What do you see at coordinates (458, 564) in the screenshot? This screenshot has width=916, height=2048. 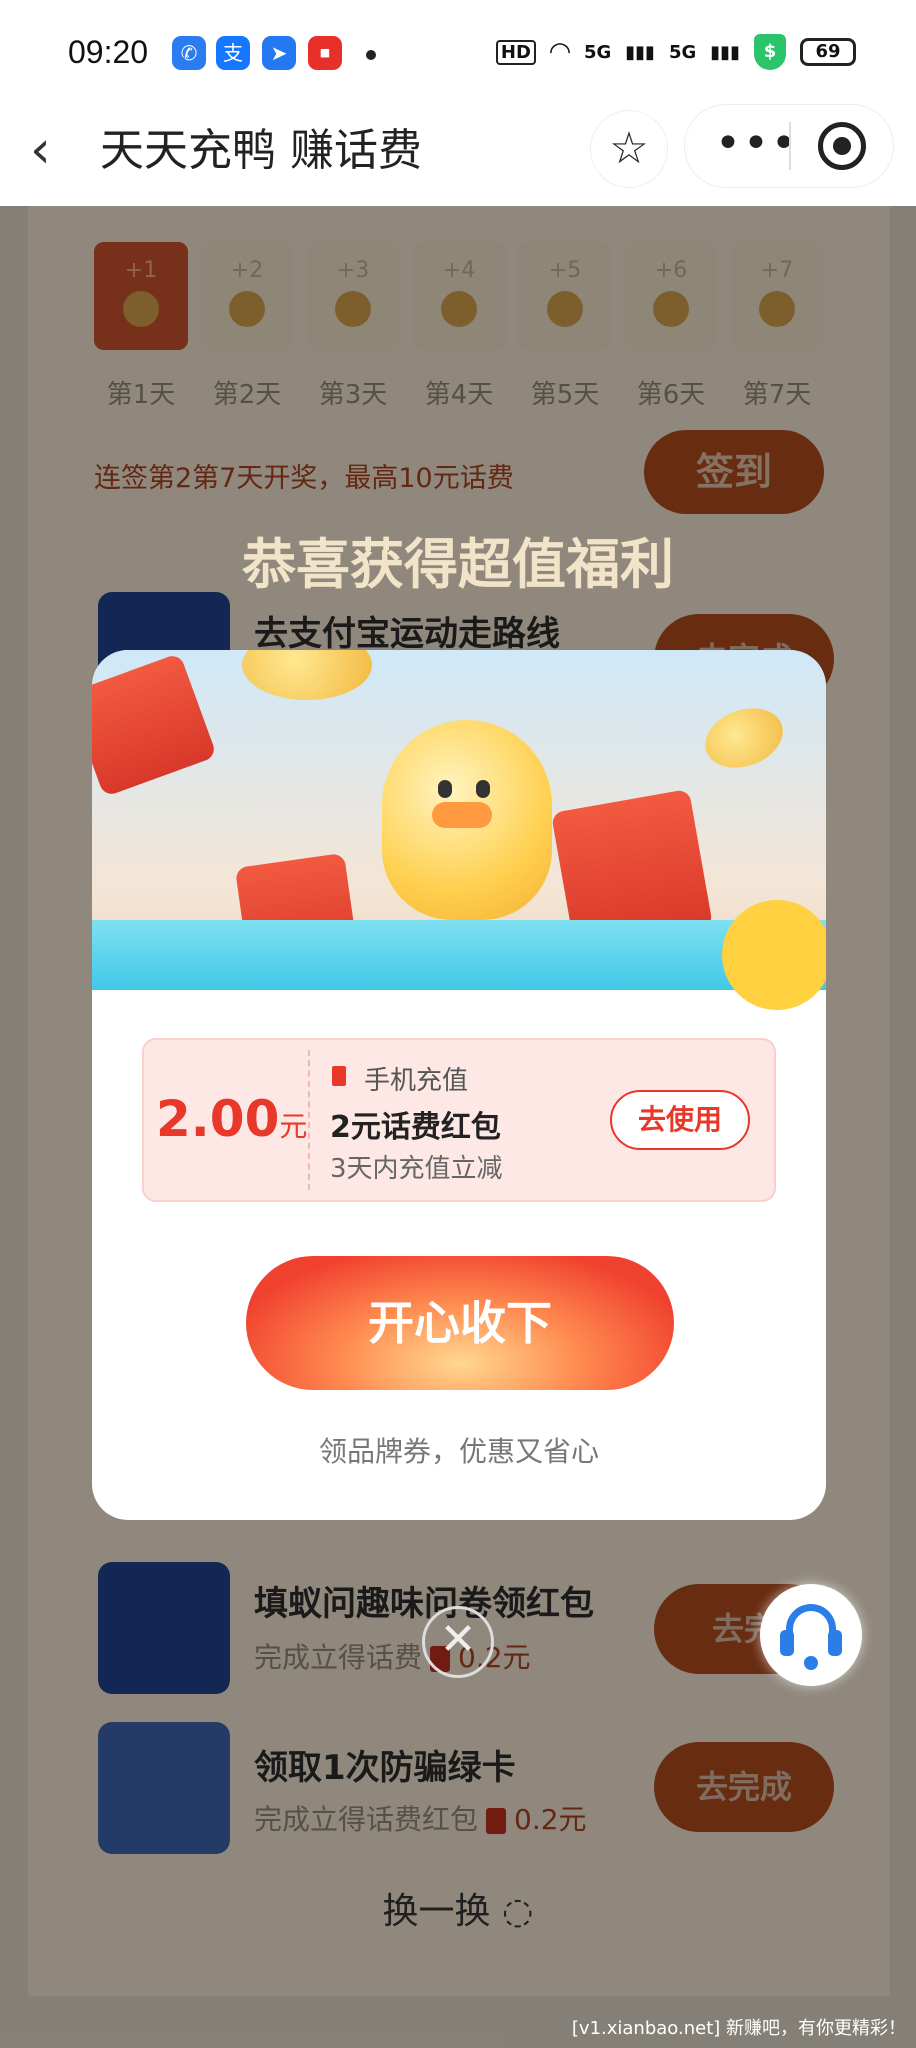 I see `congrats-title: 恭喜获得超值福利` at bounding box center [458, 564].